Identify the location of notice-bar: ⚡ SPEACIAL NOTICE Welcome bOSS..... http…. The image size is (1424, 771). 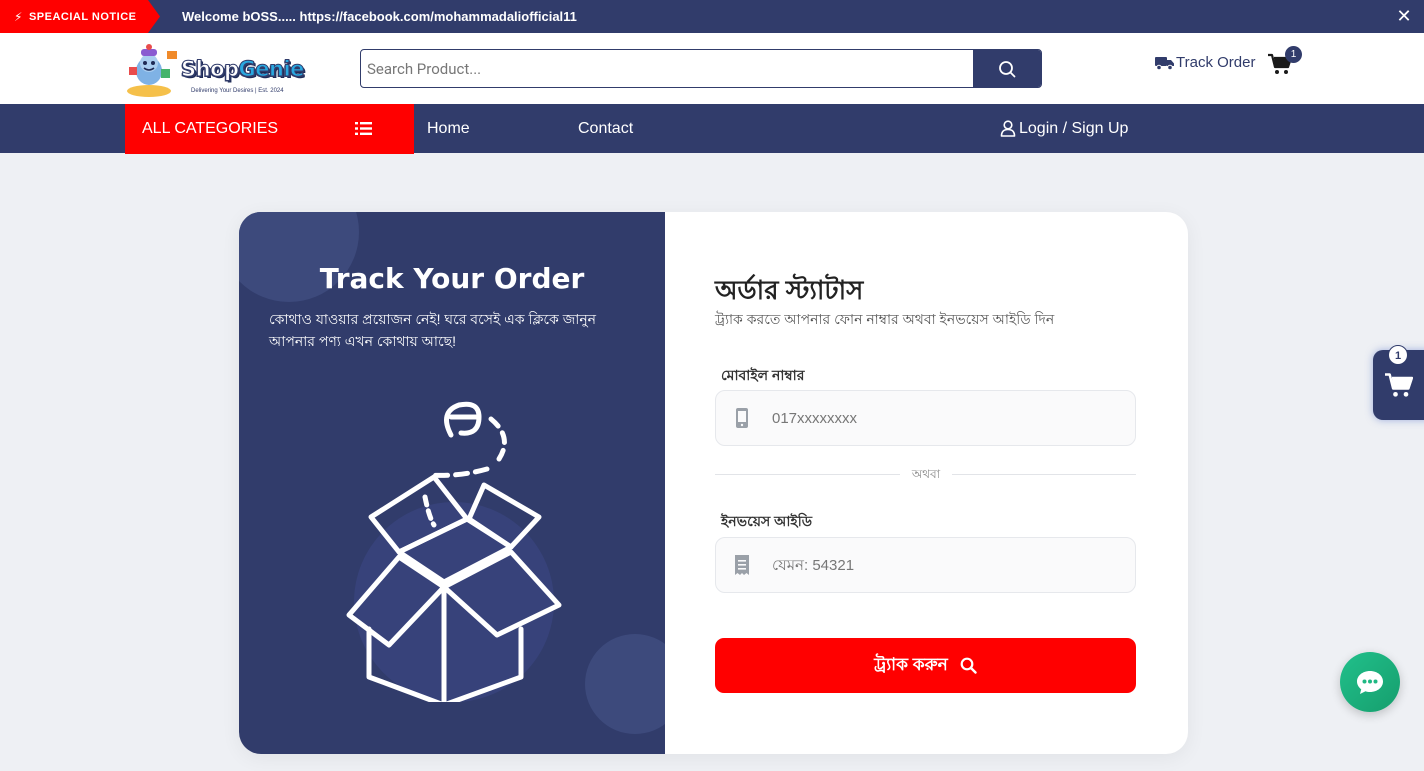
(712, 16).